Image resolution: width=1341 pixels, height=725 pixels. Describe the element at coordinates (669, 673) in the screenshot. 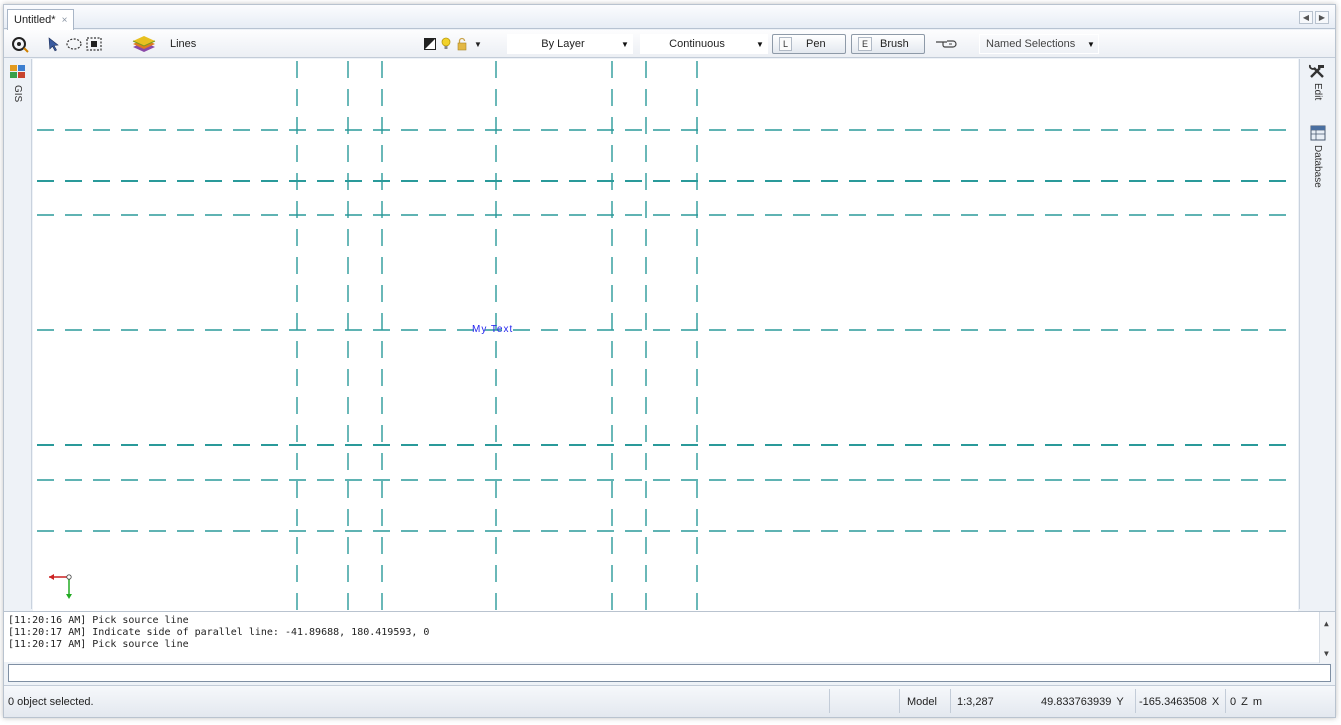

I see `command-input` at that location.